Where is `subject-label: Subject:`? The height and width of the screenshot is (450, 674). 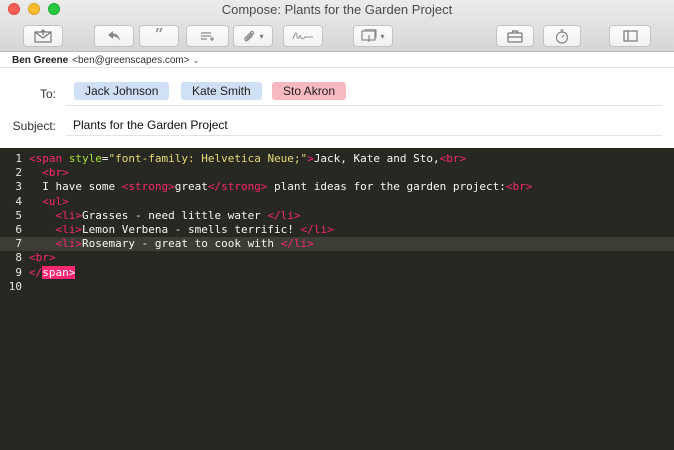 subject-label: Subject: is located at coordinates (34, 126).